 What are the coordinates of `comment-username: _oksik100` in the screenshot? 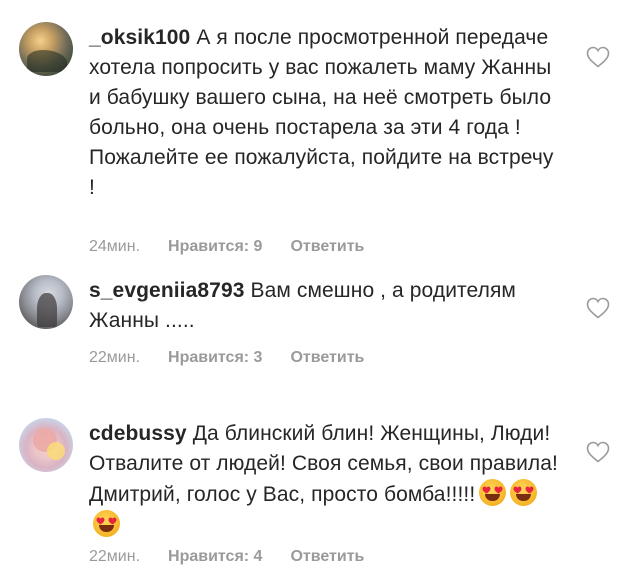 It's located at (139, 37).